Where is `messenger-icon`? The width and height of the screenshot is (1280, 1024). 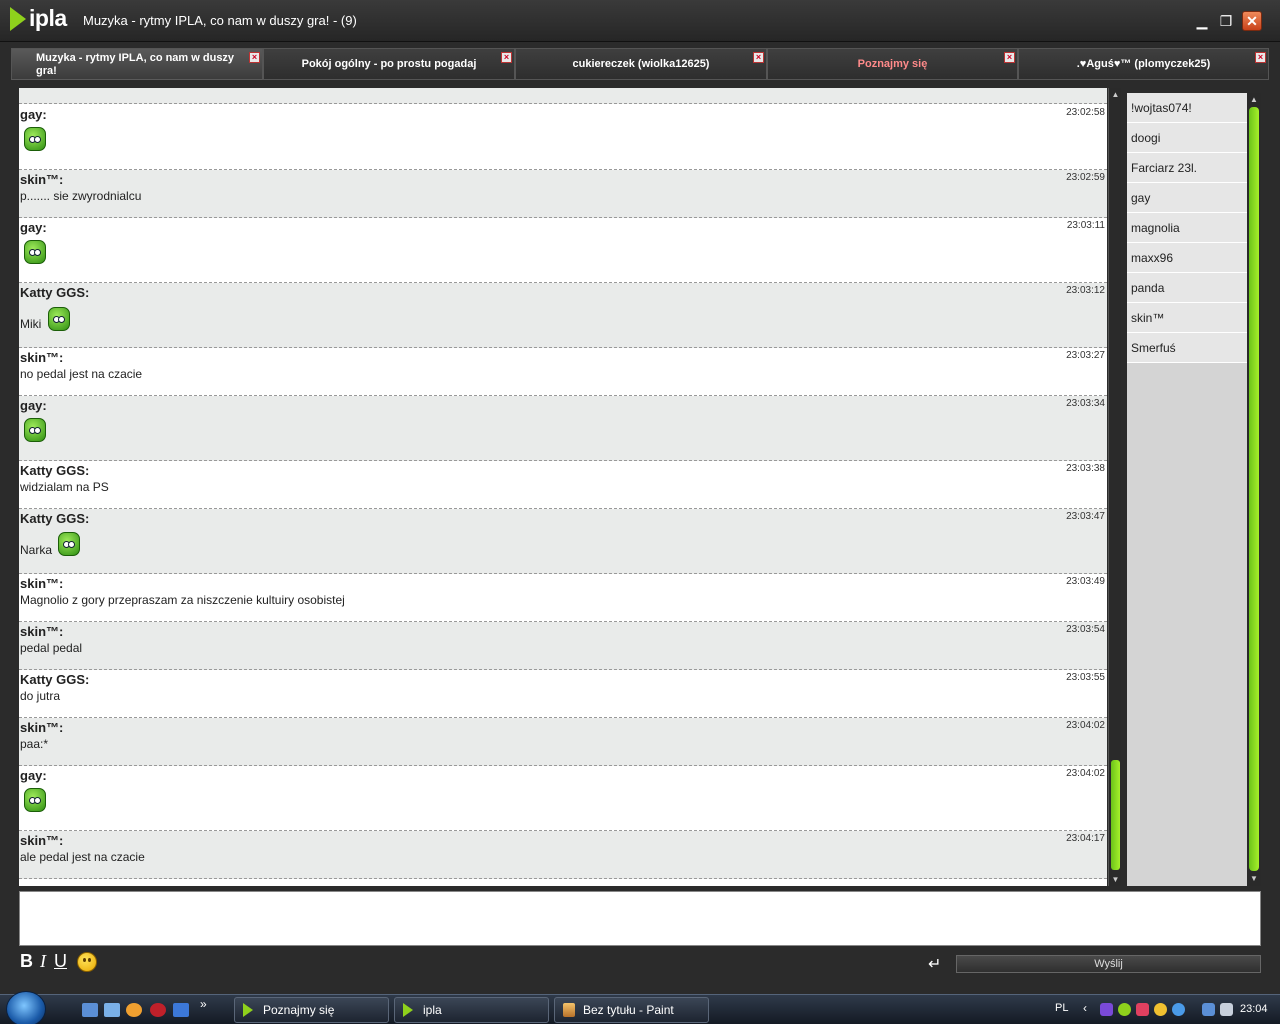 messenger-icon is located at coordinates (1160, 1009).